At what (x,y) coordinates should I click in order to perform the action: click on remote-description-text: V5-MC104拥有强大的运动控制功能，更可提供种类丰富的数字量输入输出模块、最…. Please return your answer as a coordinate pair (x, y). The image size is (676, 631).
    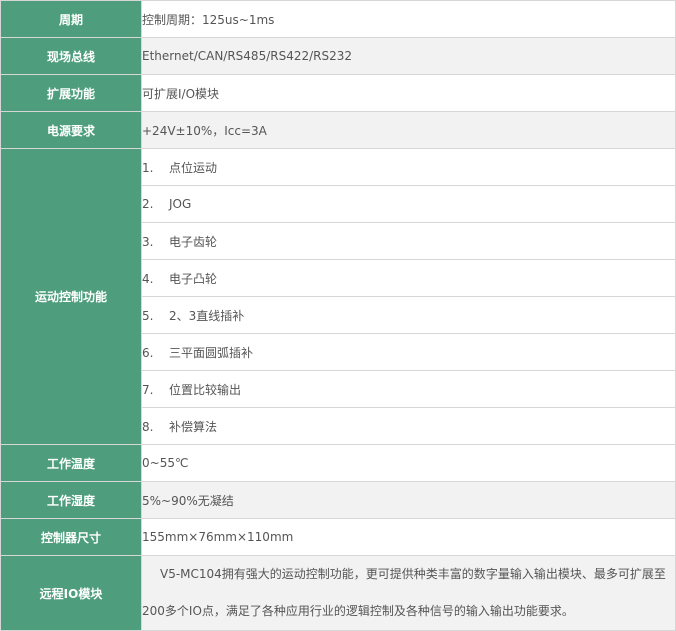
    Looking at the image, I should click on (404, 592).